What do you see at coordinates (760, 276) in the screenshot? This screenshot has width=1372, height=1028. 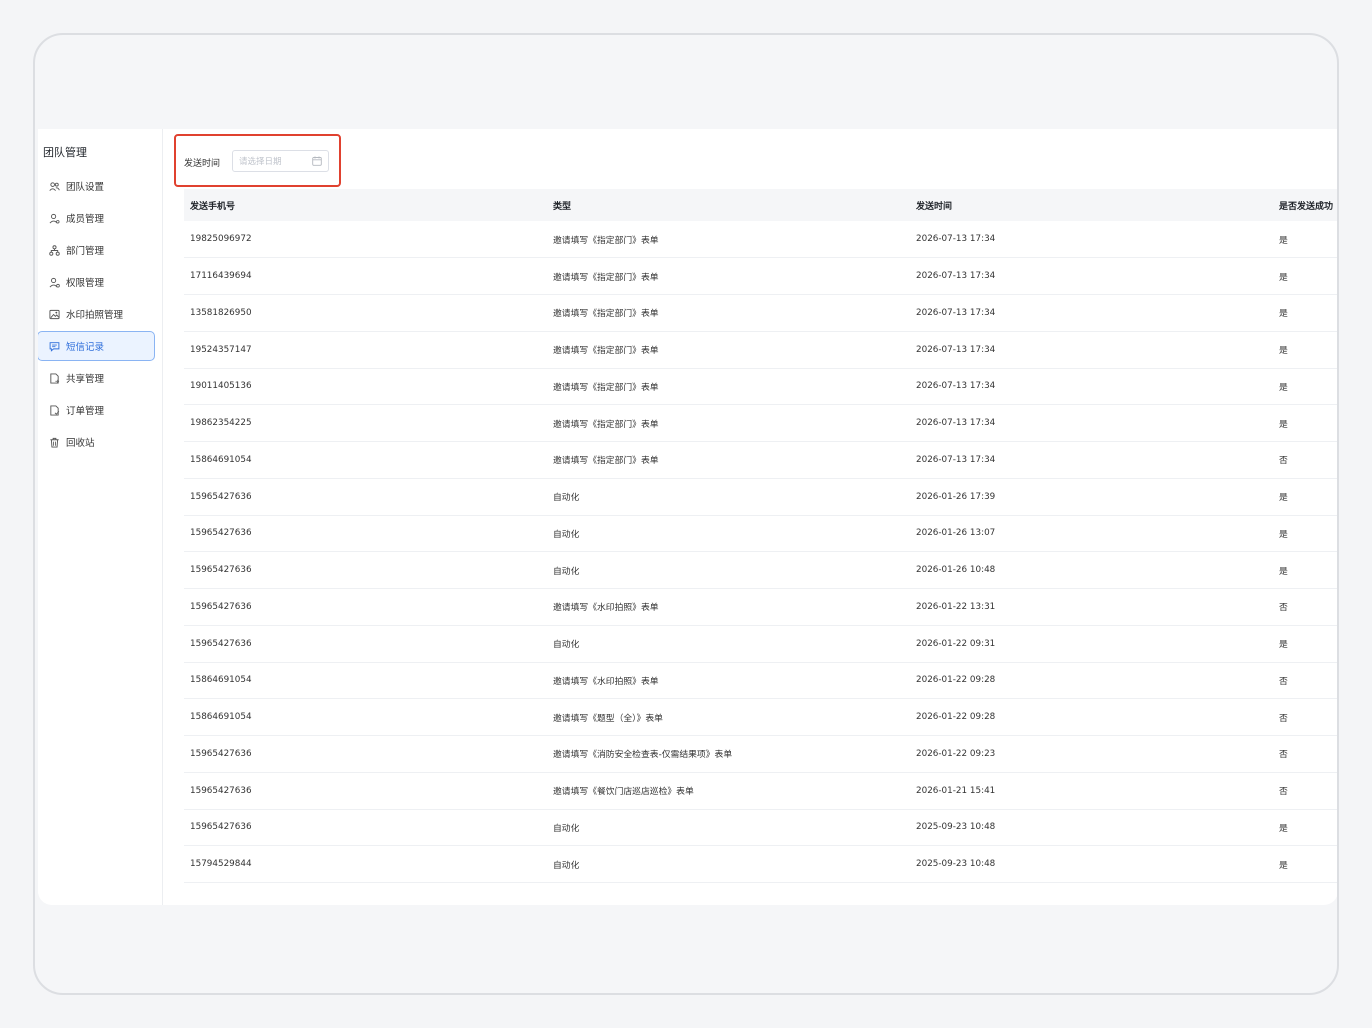 I see `table-row: 17116439694 邀请填写《指定部门》表单 2026-07-13 17:34 是` at bounding box center [760, 276].